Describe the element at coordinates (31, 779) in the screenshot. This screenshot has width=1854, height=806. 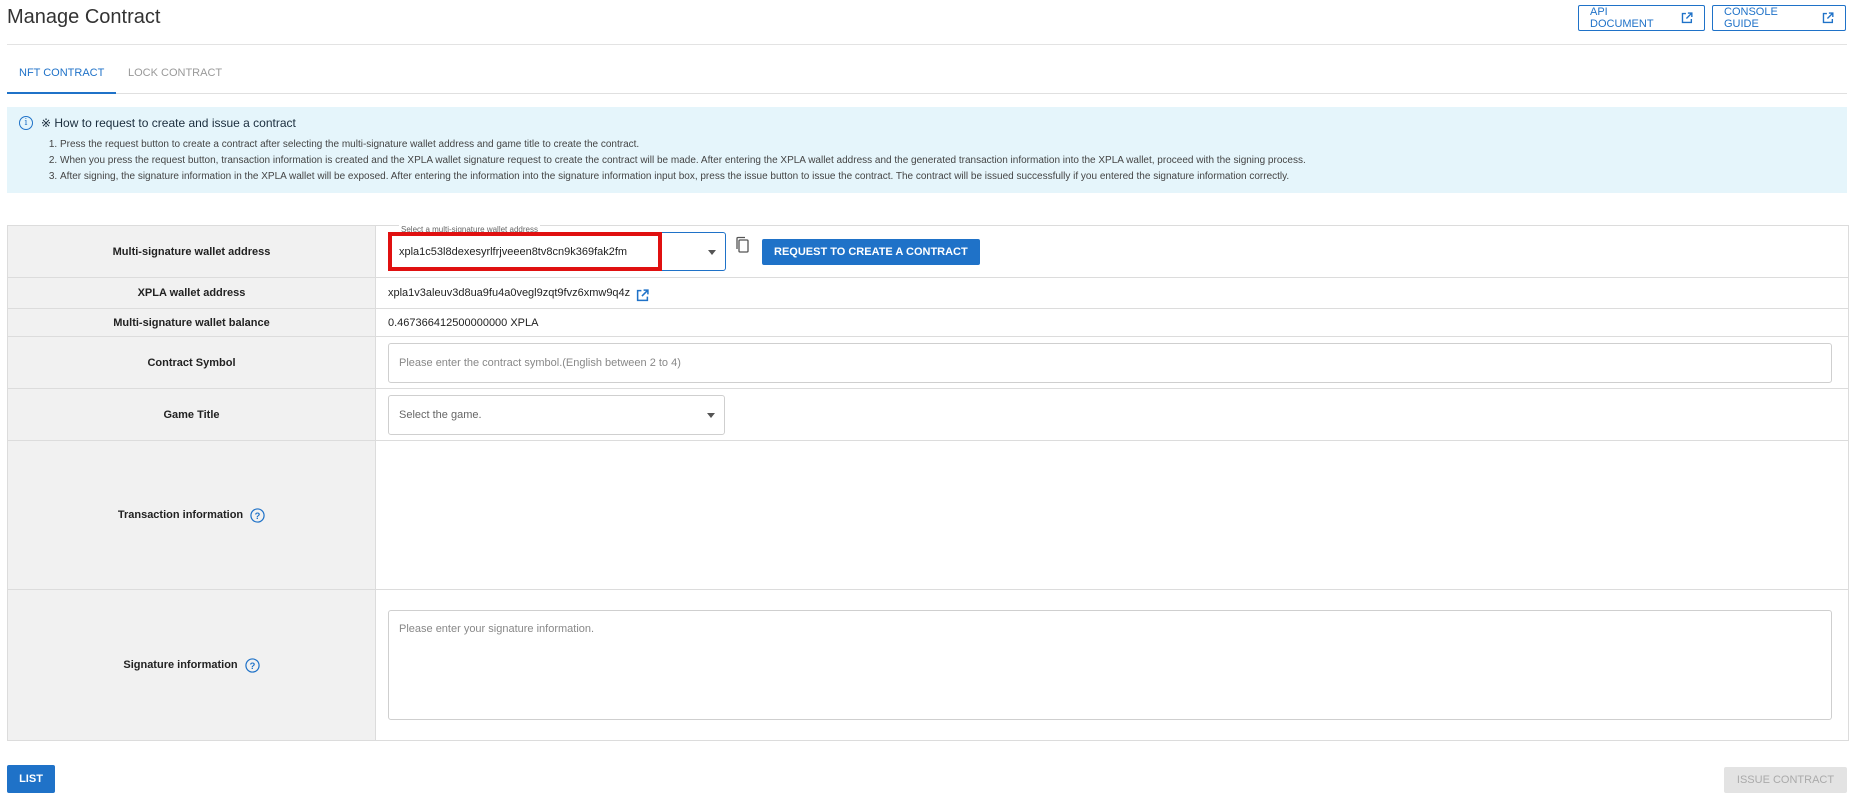
I see `list-button: LIST` at that location.